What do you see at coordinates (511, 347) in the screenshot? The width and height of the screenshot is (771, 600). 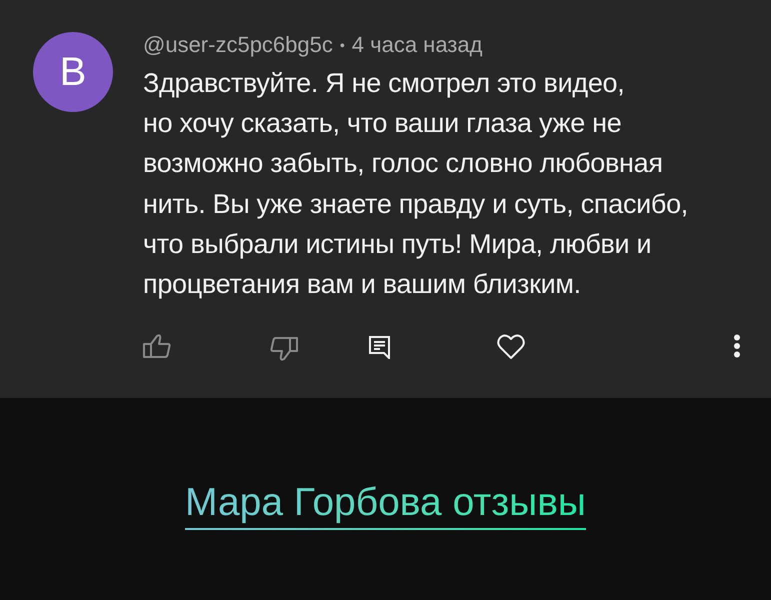 I see `heart-icon` at bounding box center [511, 347].